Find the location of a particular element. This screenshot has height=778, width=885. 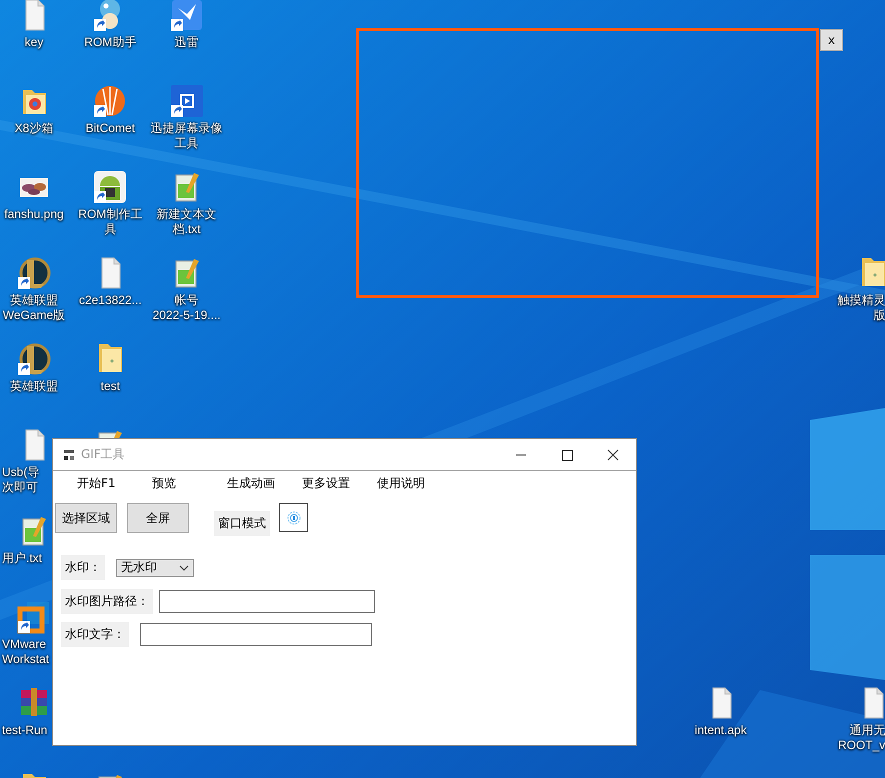

icon-label: 用户.txt is located at coordinates (21, 558).